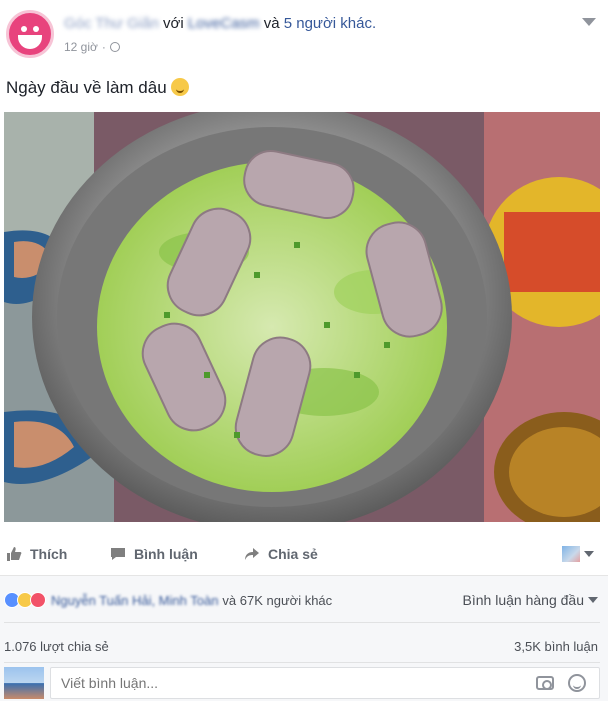  I want to click on post-text: Ngày đầu về làm dâu, so click(97, 88).